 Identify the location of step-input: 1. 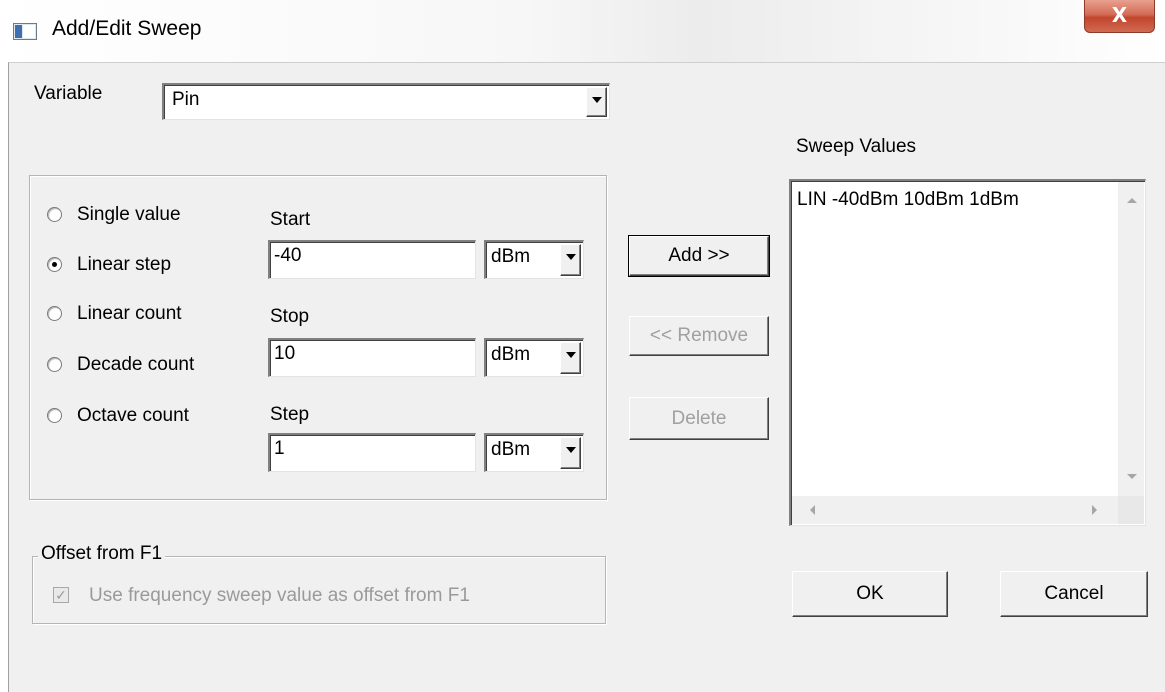
(372, 452).